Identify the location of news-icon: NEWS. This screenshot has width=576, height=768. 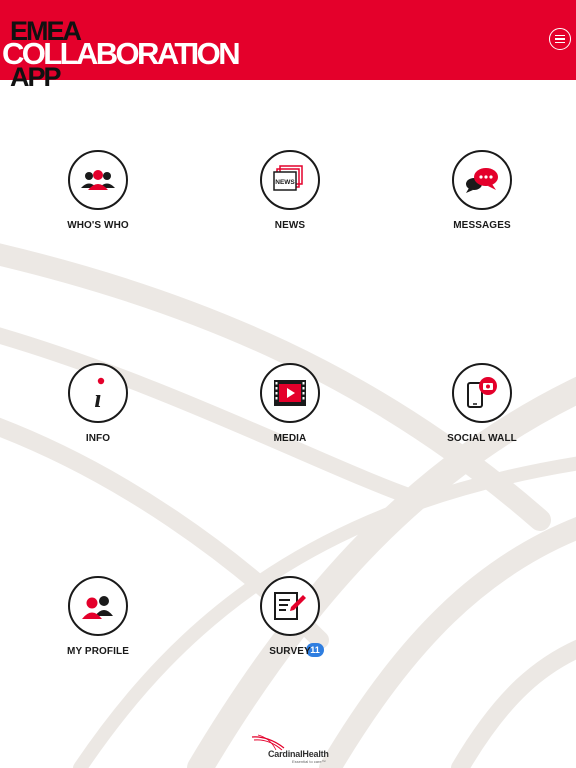
(288, 178).